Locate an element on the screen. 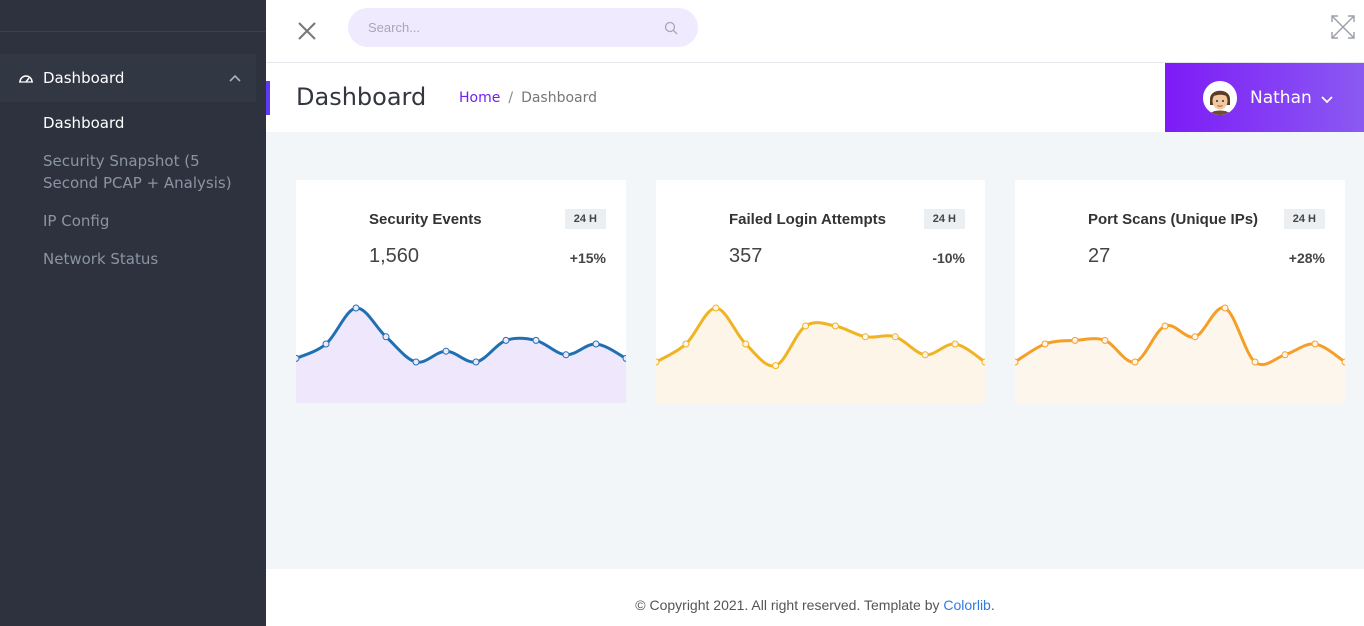  card-change: +28% is located at coordinates (1306, 258).